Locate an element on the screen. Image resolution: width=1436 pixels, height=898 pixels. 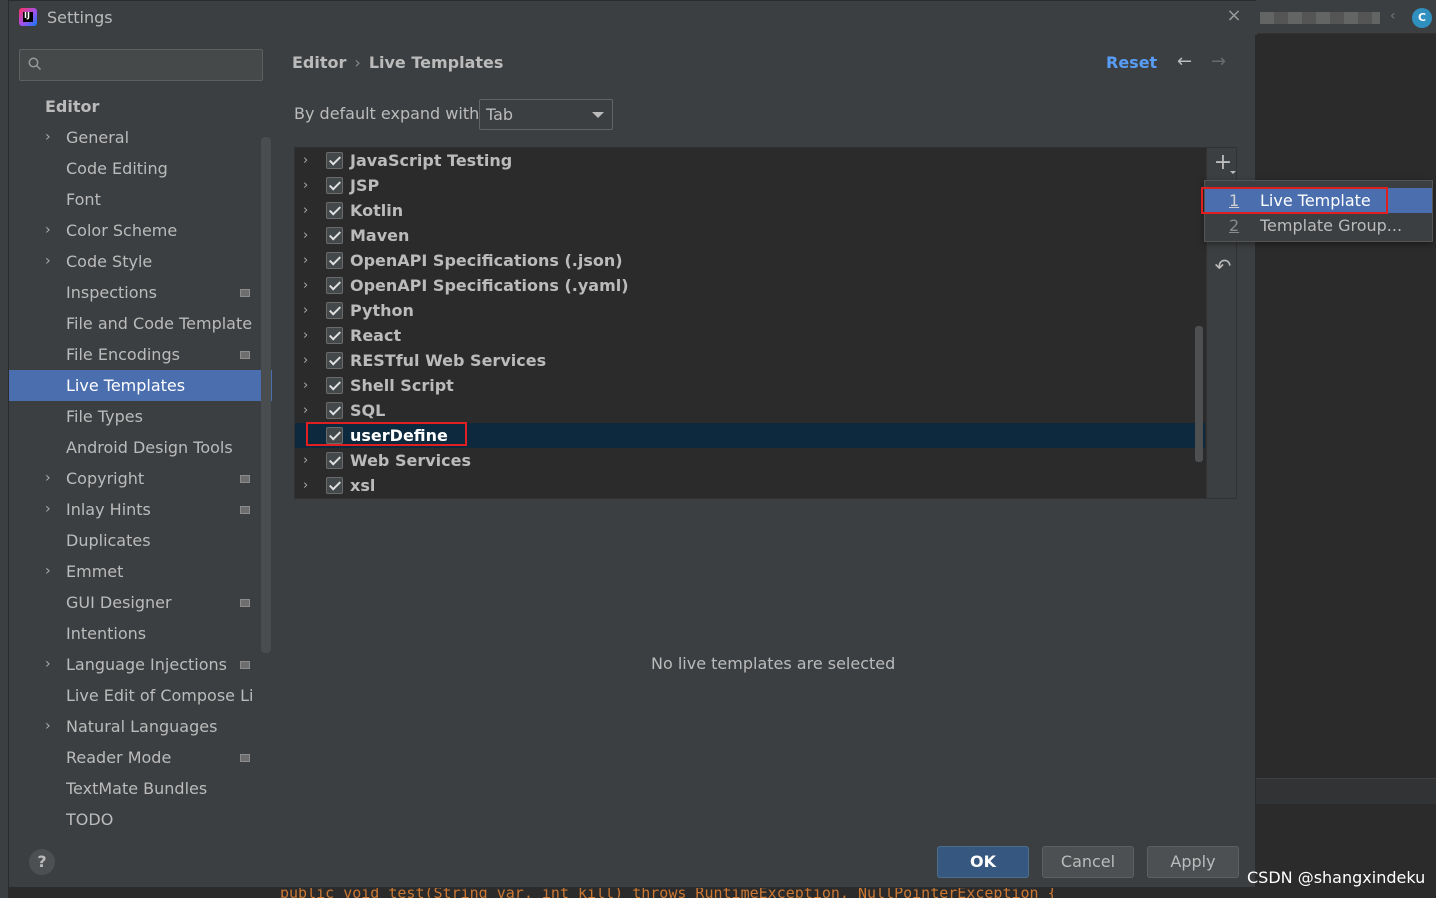
sidebar-item: Font is located at coordinates (140, 199).